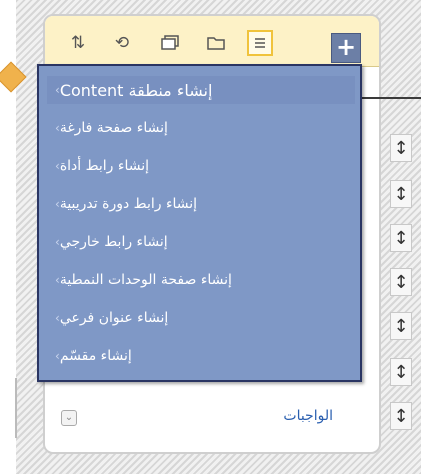 This screenshot has height=474, width=421. I want to click on add-menu-item-button: +, so click(346, 48).